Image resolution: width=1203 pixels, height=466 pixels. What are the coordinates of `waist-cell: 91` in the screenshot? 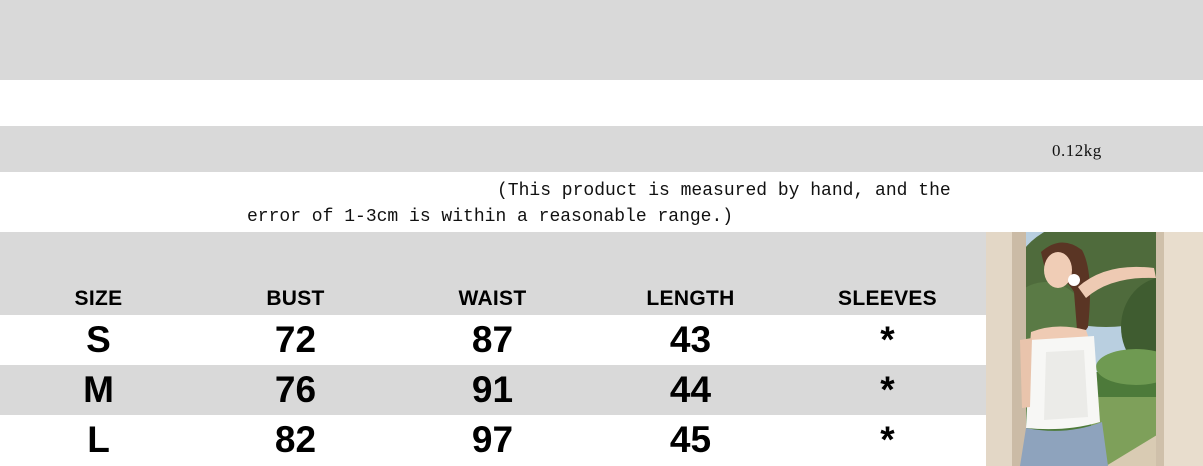 It's located at (492, 389).